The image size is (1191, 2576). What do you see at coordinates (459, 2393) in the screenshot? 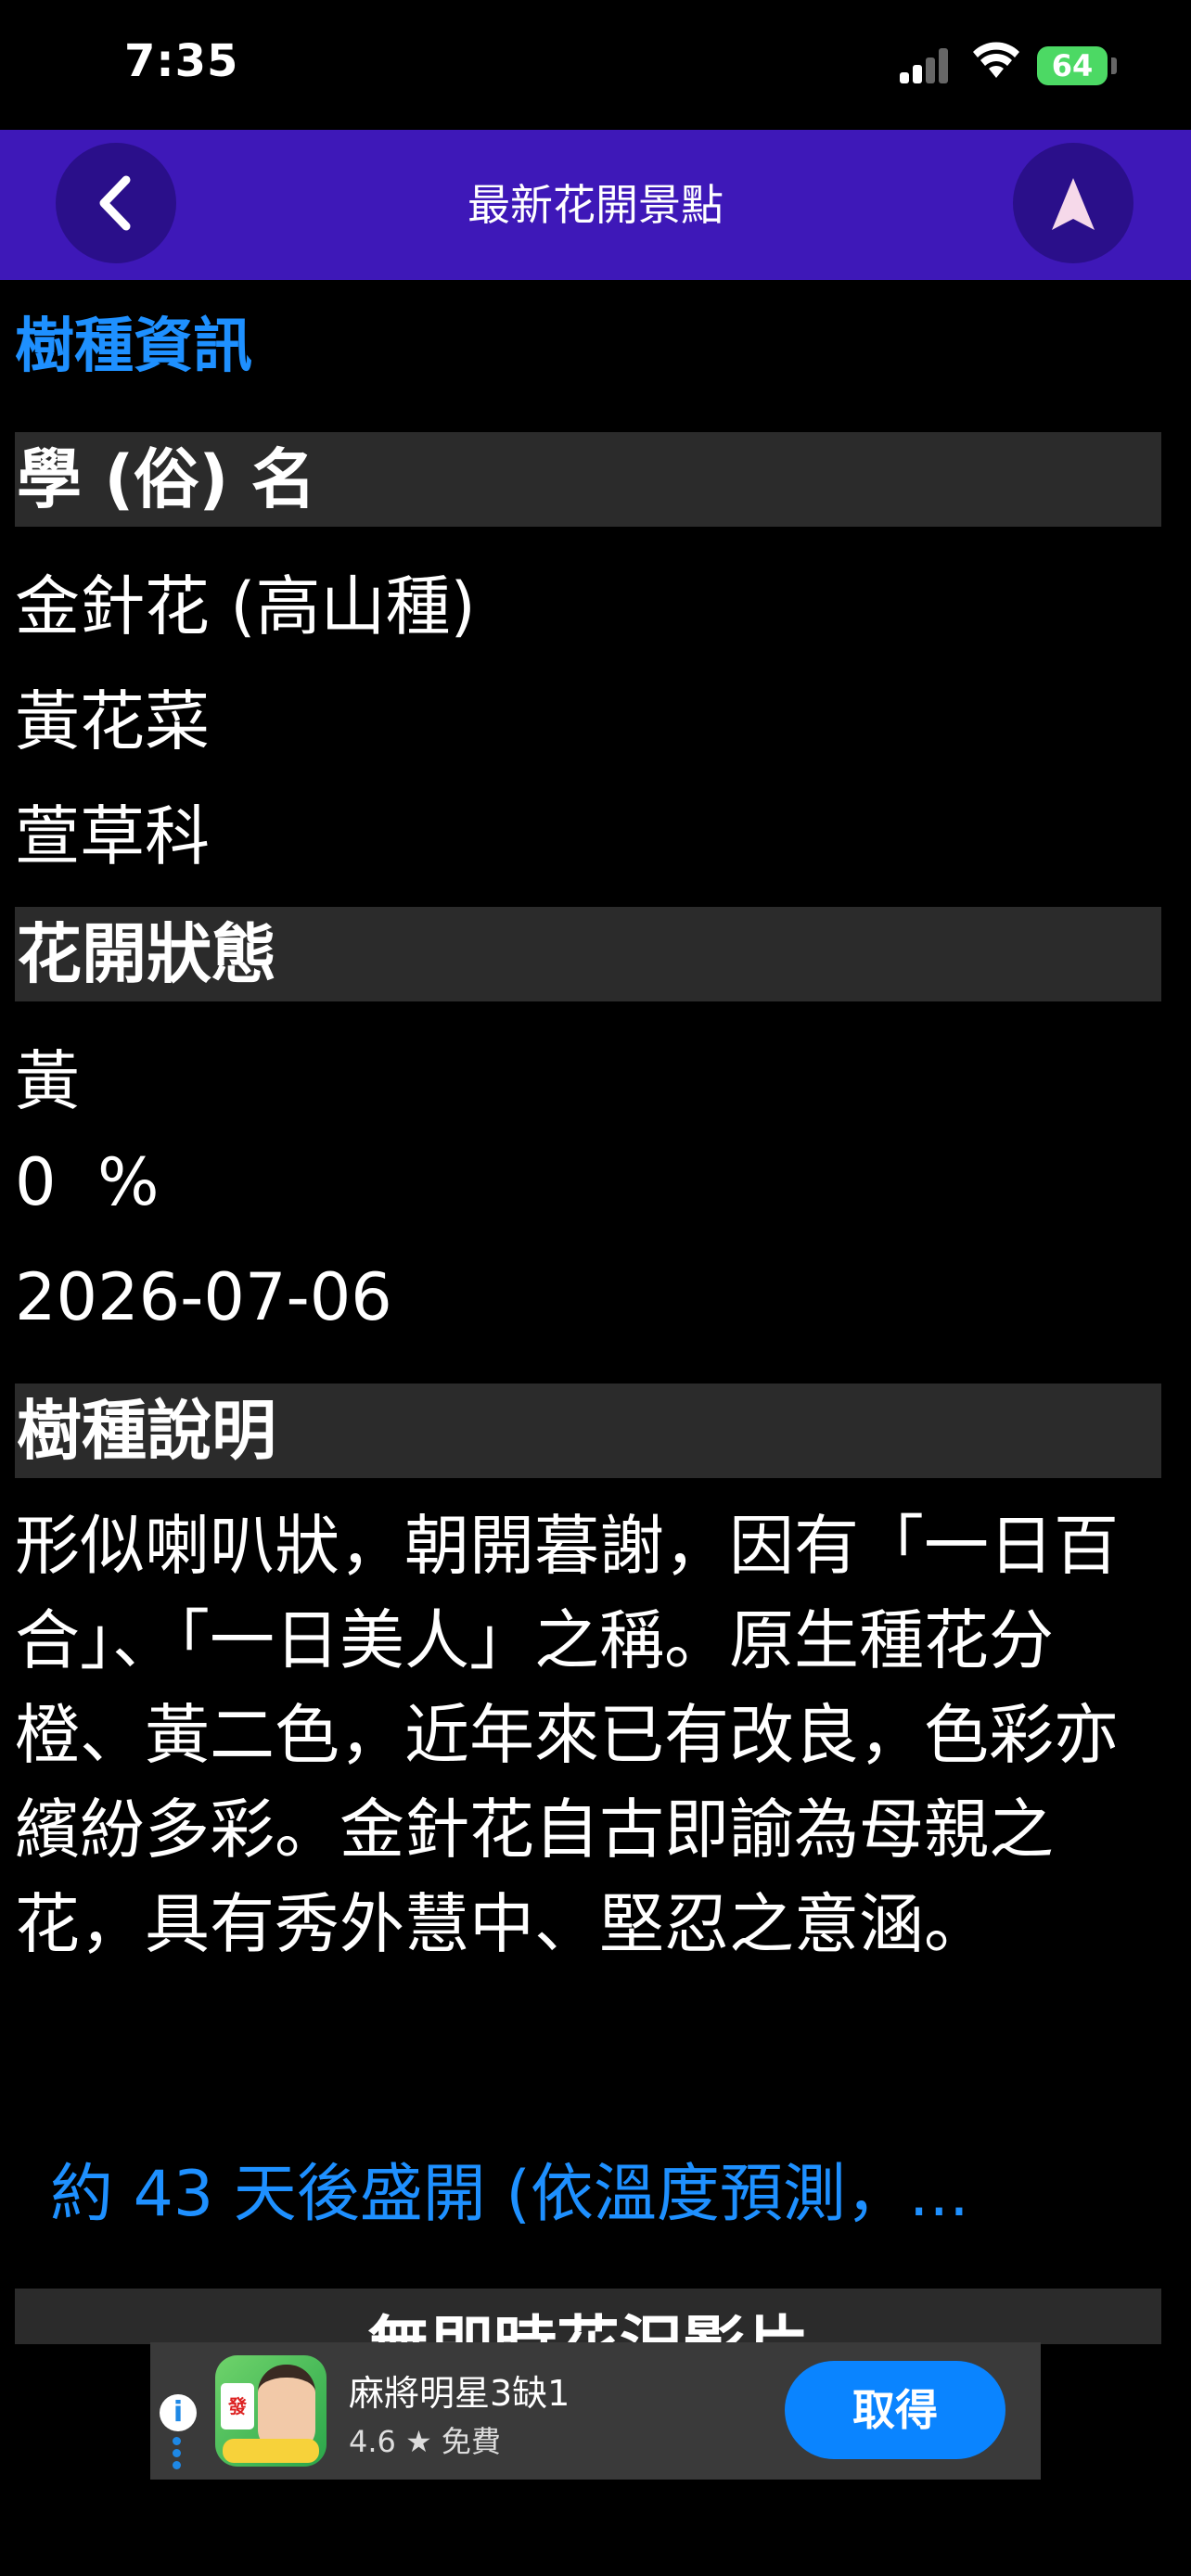
I see `ad-app-name: 麻將明星3缺1` at bounding box center [459, 2393].